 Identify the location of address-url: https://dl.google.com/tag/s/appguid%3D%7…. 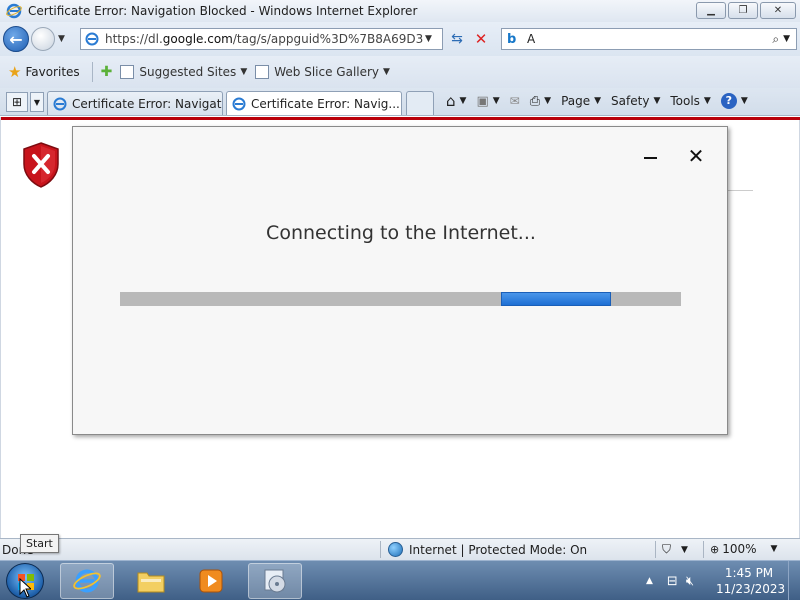
(264, 39).